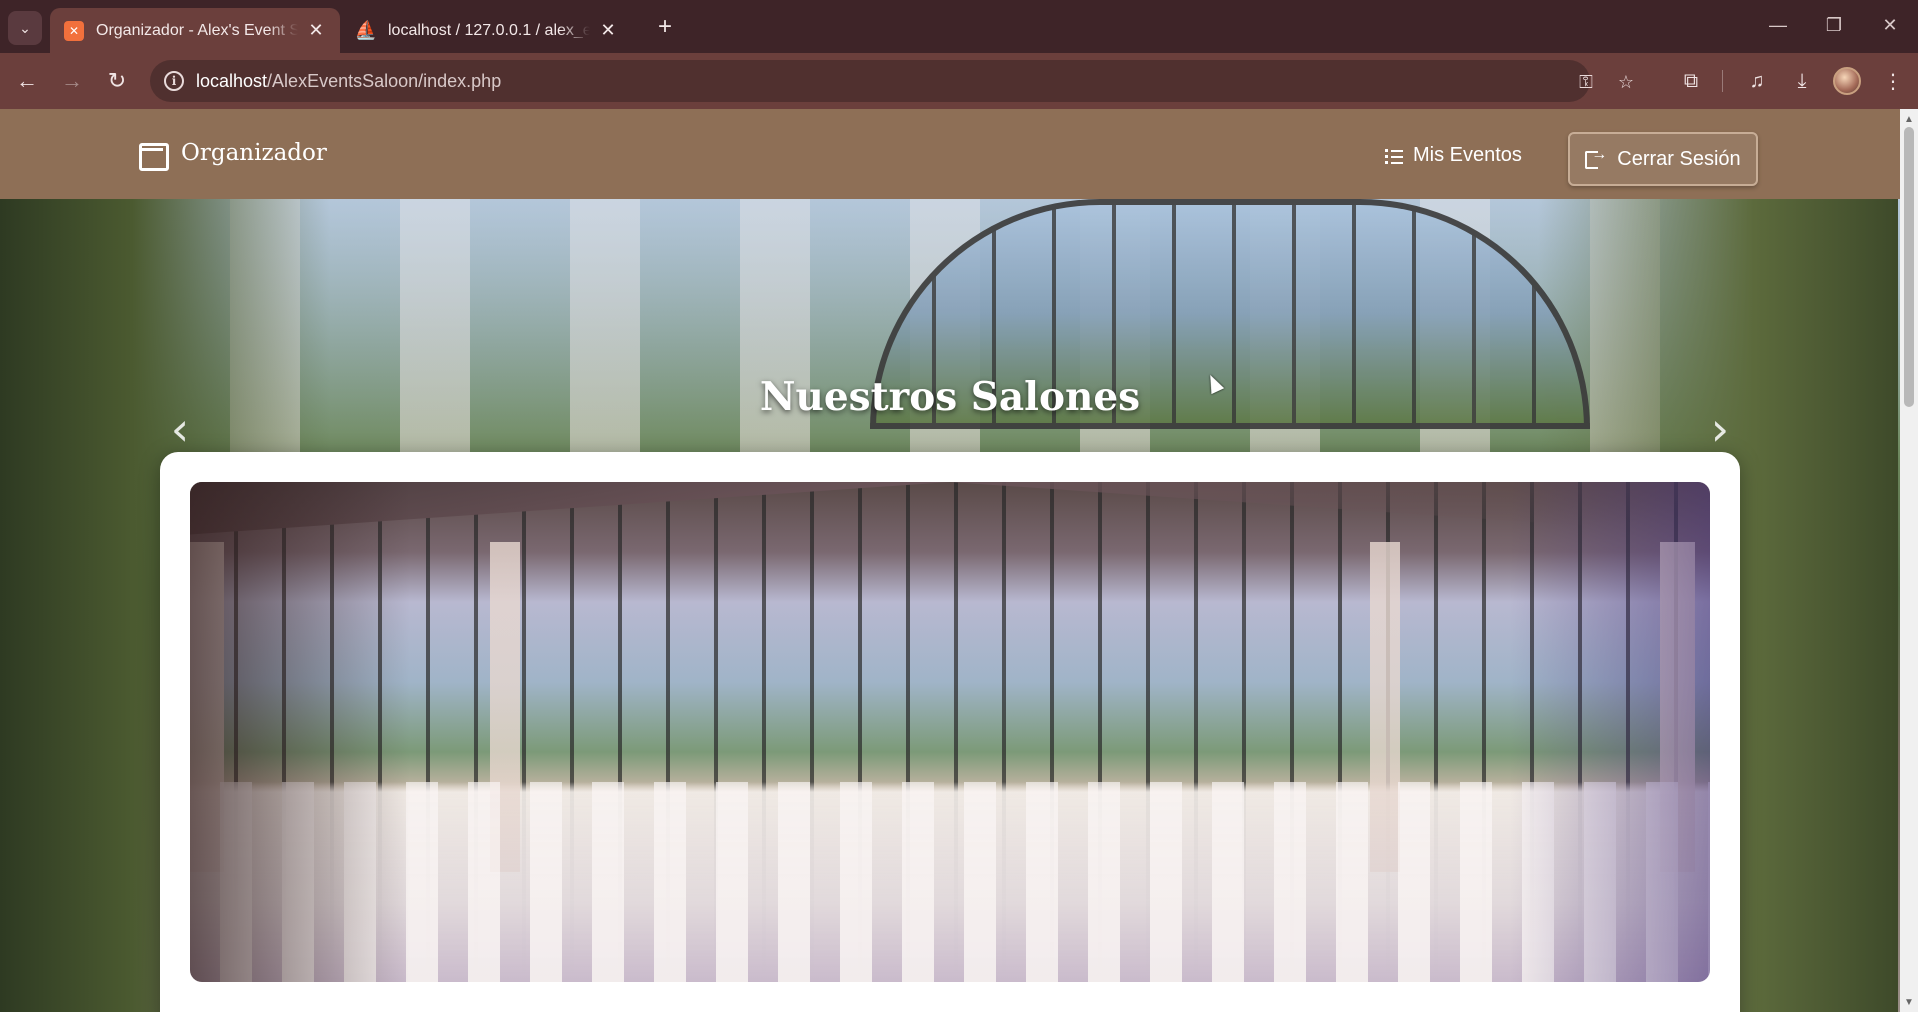 The height and width of the screenshot is (1012, 1918). Describe the element at coordinates (1679, 158) in the screenshot. I see `logout-label: Cerrar Sesión` at that location.